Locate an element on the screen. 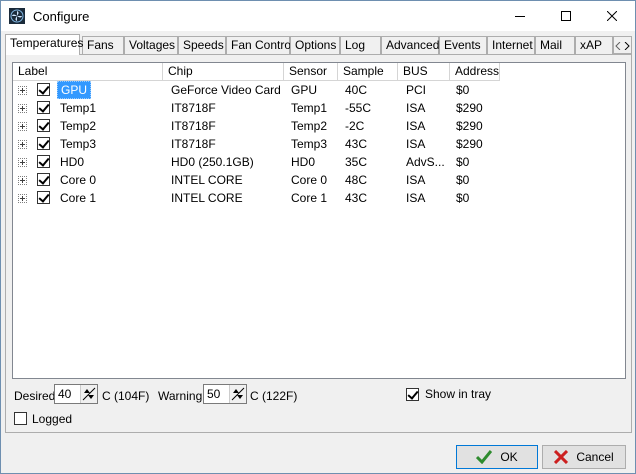 The height and width of the screenshot is (474, 636). show-in-tray-label: Show in tray is located at coordinates (458, 394).